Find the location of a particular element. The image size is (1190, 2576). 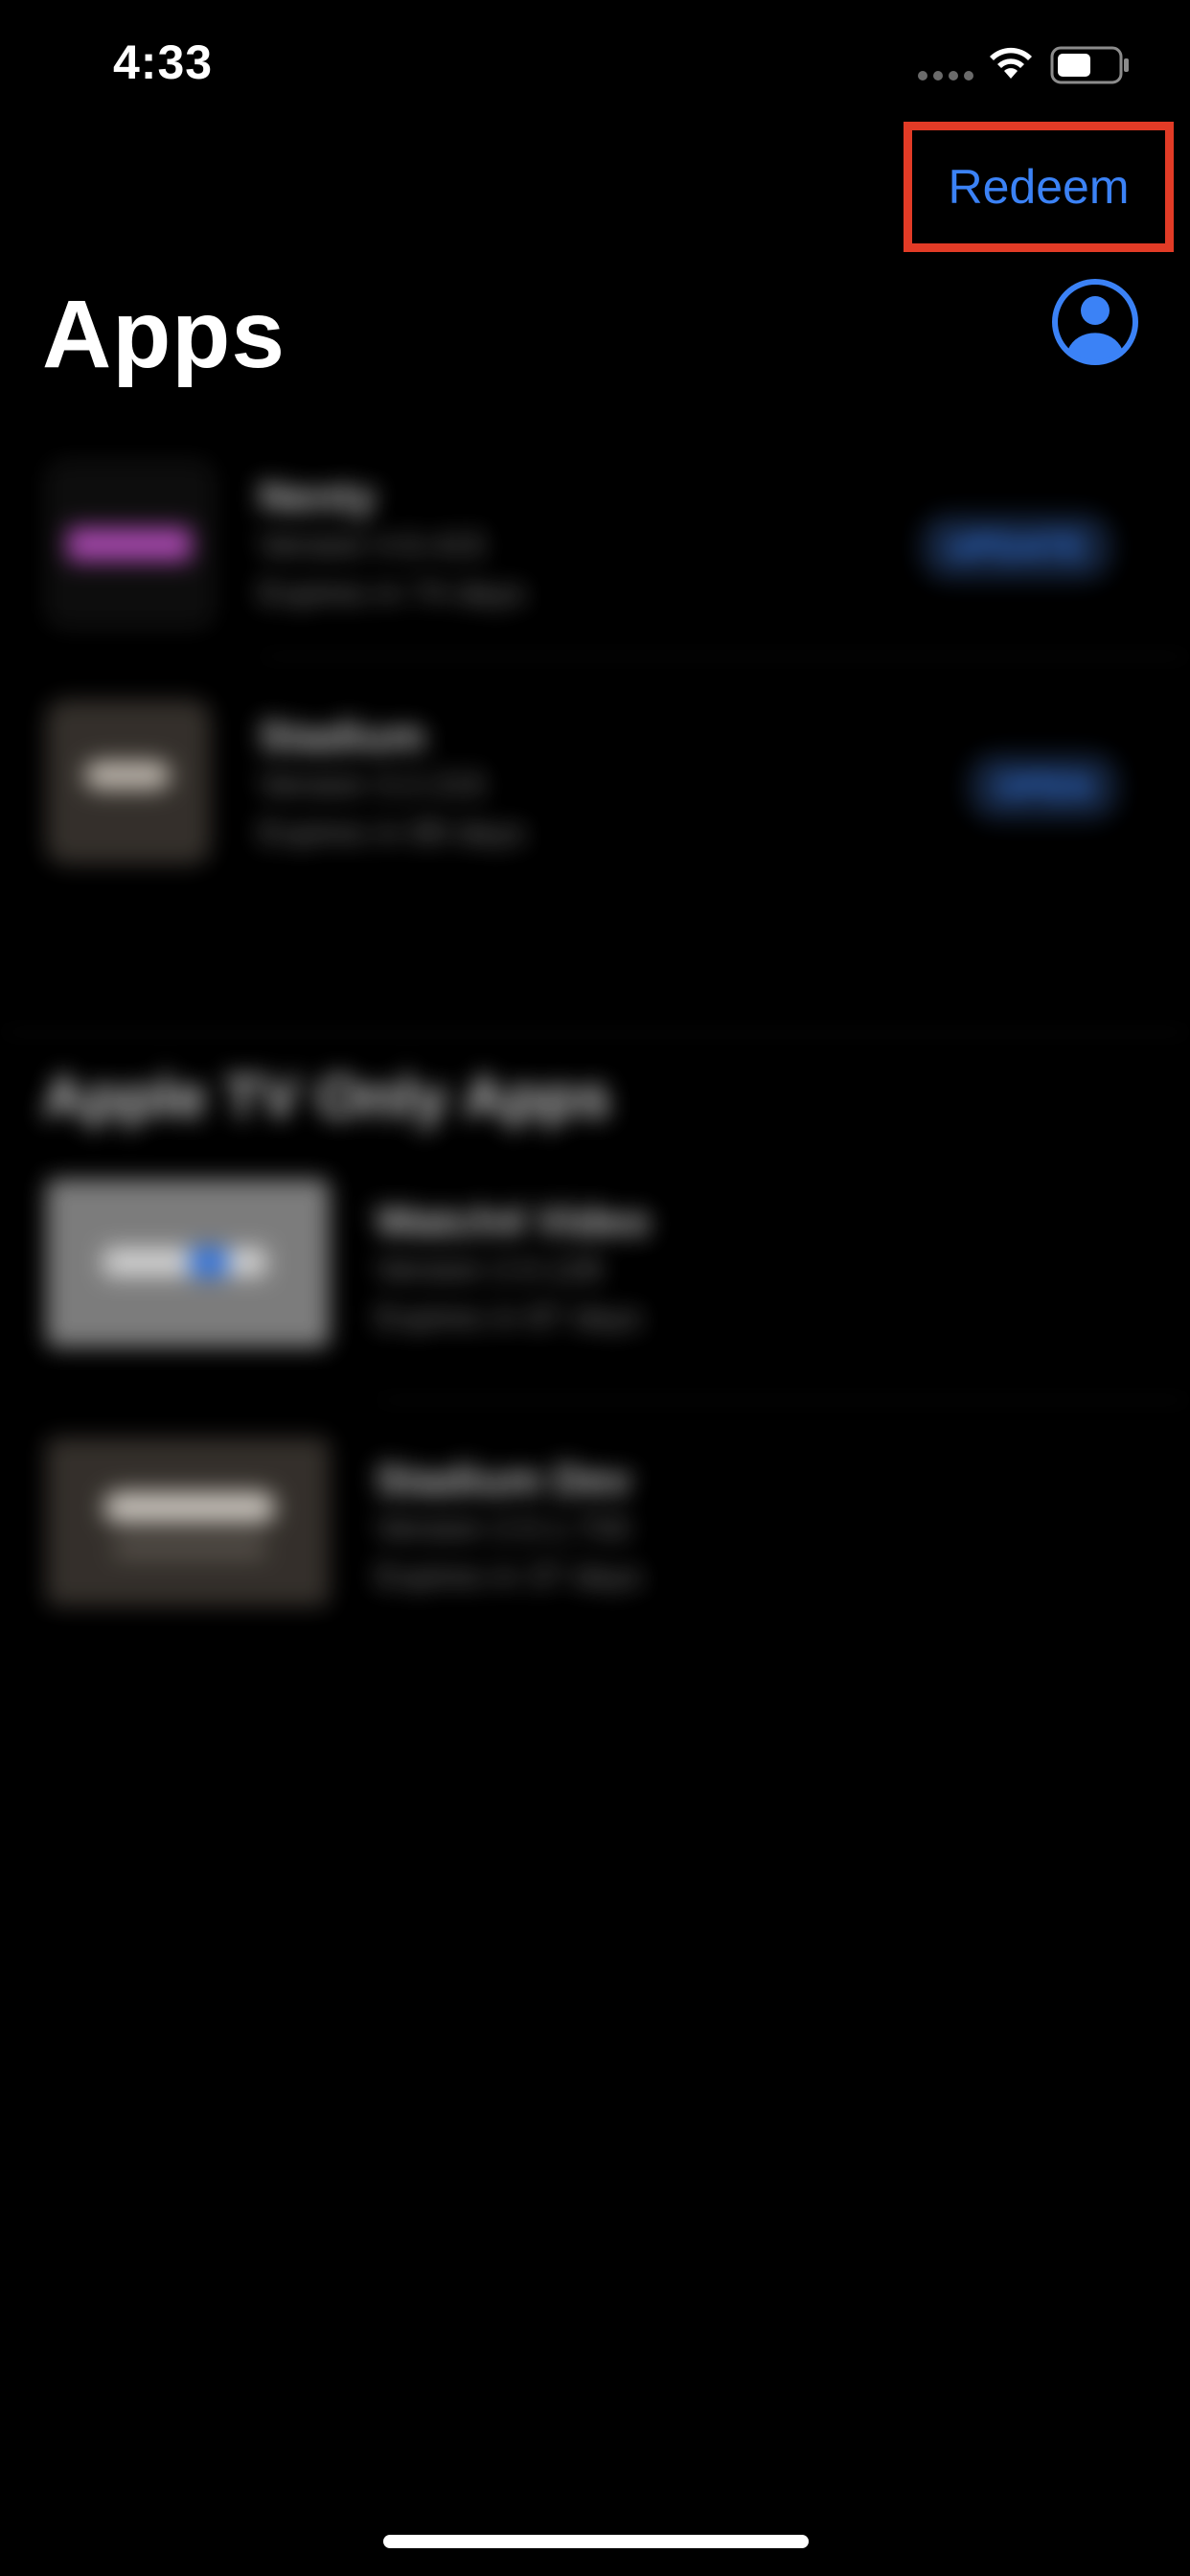

redeem-highlight: Redeem is located at coordinates (1039, 187).